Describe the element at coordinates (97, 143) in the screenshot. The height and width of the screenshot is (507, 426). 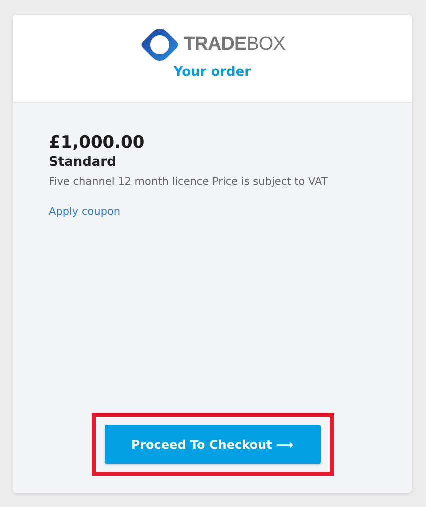
I see `price: £1,000.00` at that location.